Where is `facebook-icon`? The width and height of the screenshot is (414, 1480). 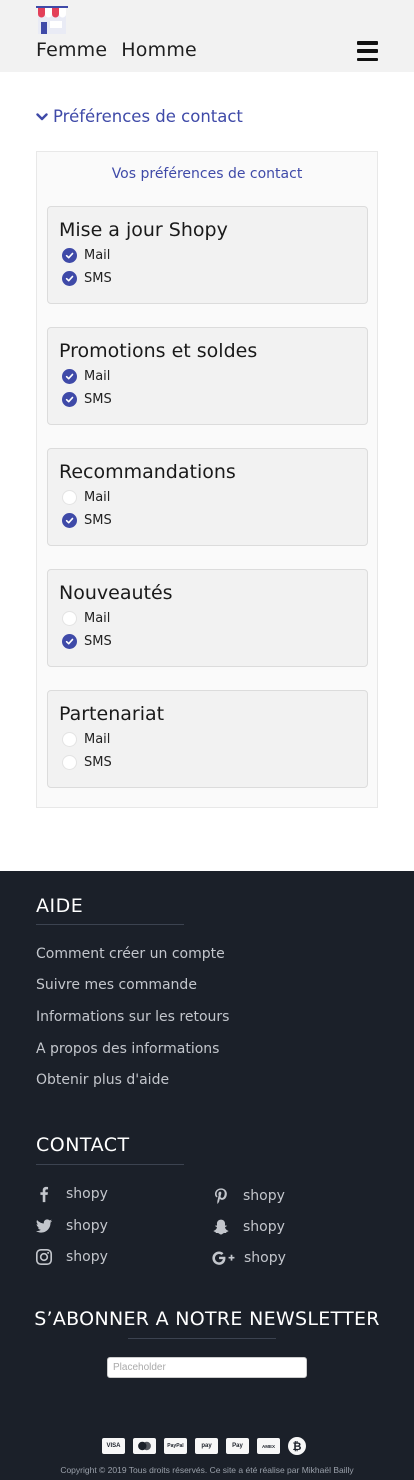
facebook-icon is located at coordinates (44, 1194).